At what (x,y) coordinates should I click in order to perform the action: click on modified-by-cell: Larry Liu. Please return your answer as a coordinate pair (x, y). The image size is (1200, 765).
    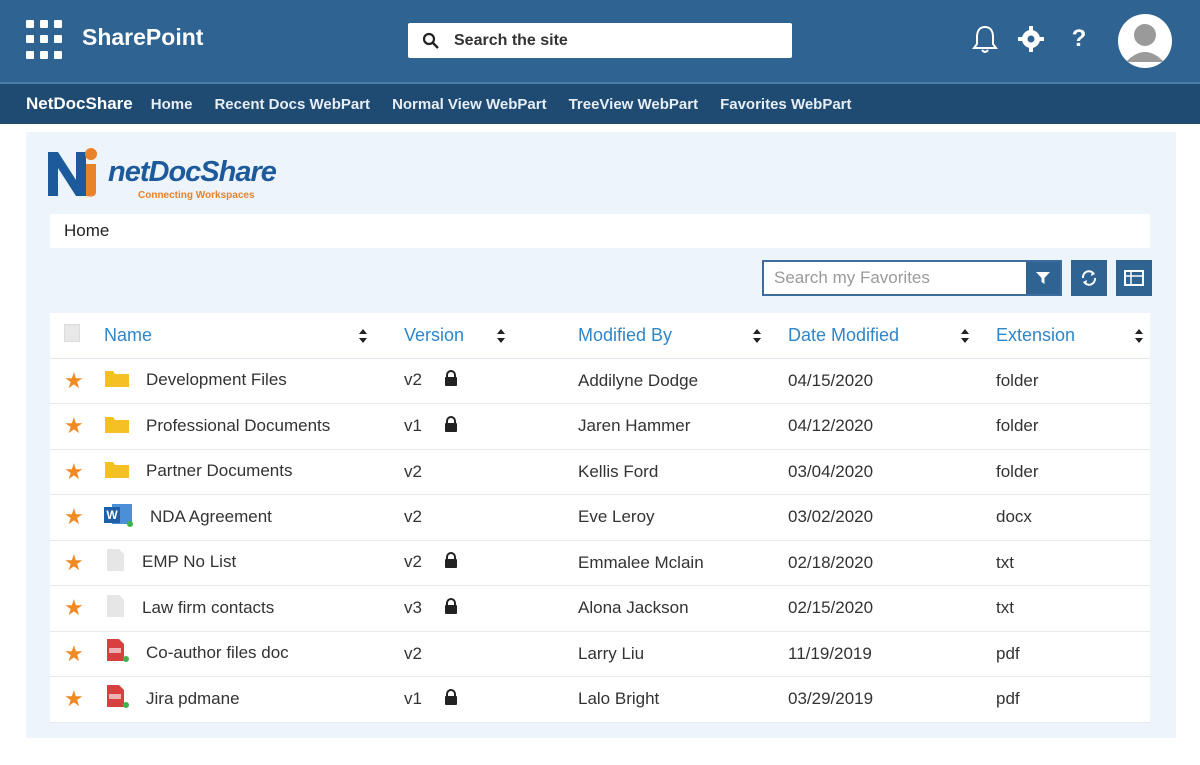
    Looking at the image, I should click on (683, 654).